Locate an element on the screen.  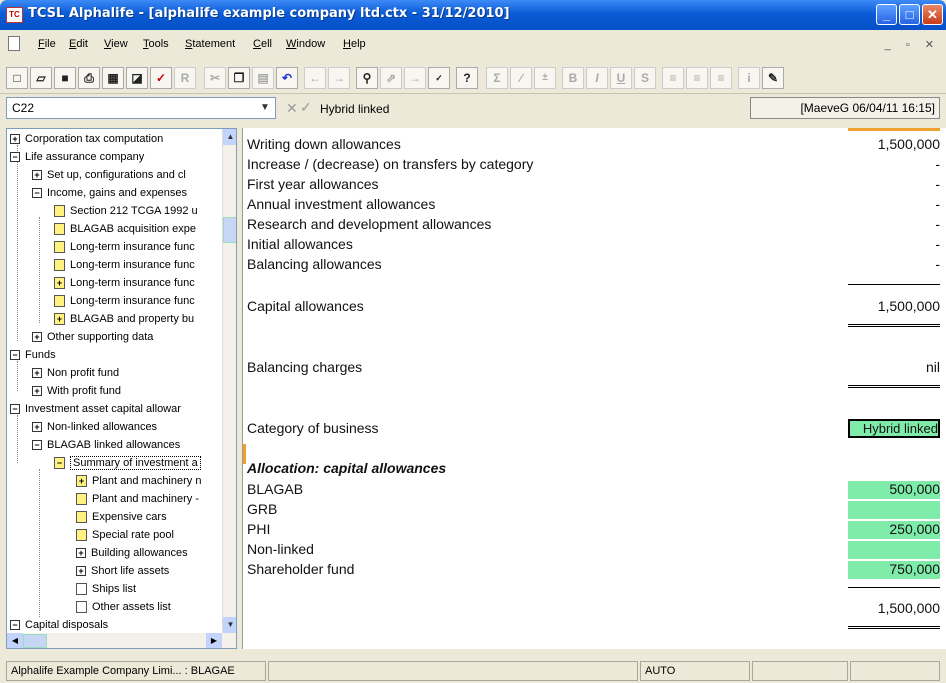
bold-icon: B is located at coordinates (573, 78).